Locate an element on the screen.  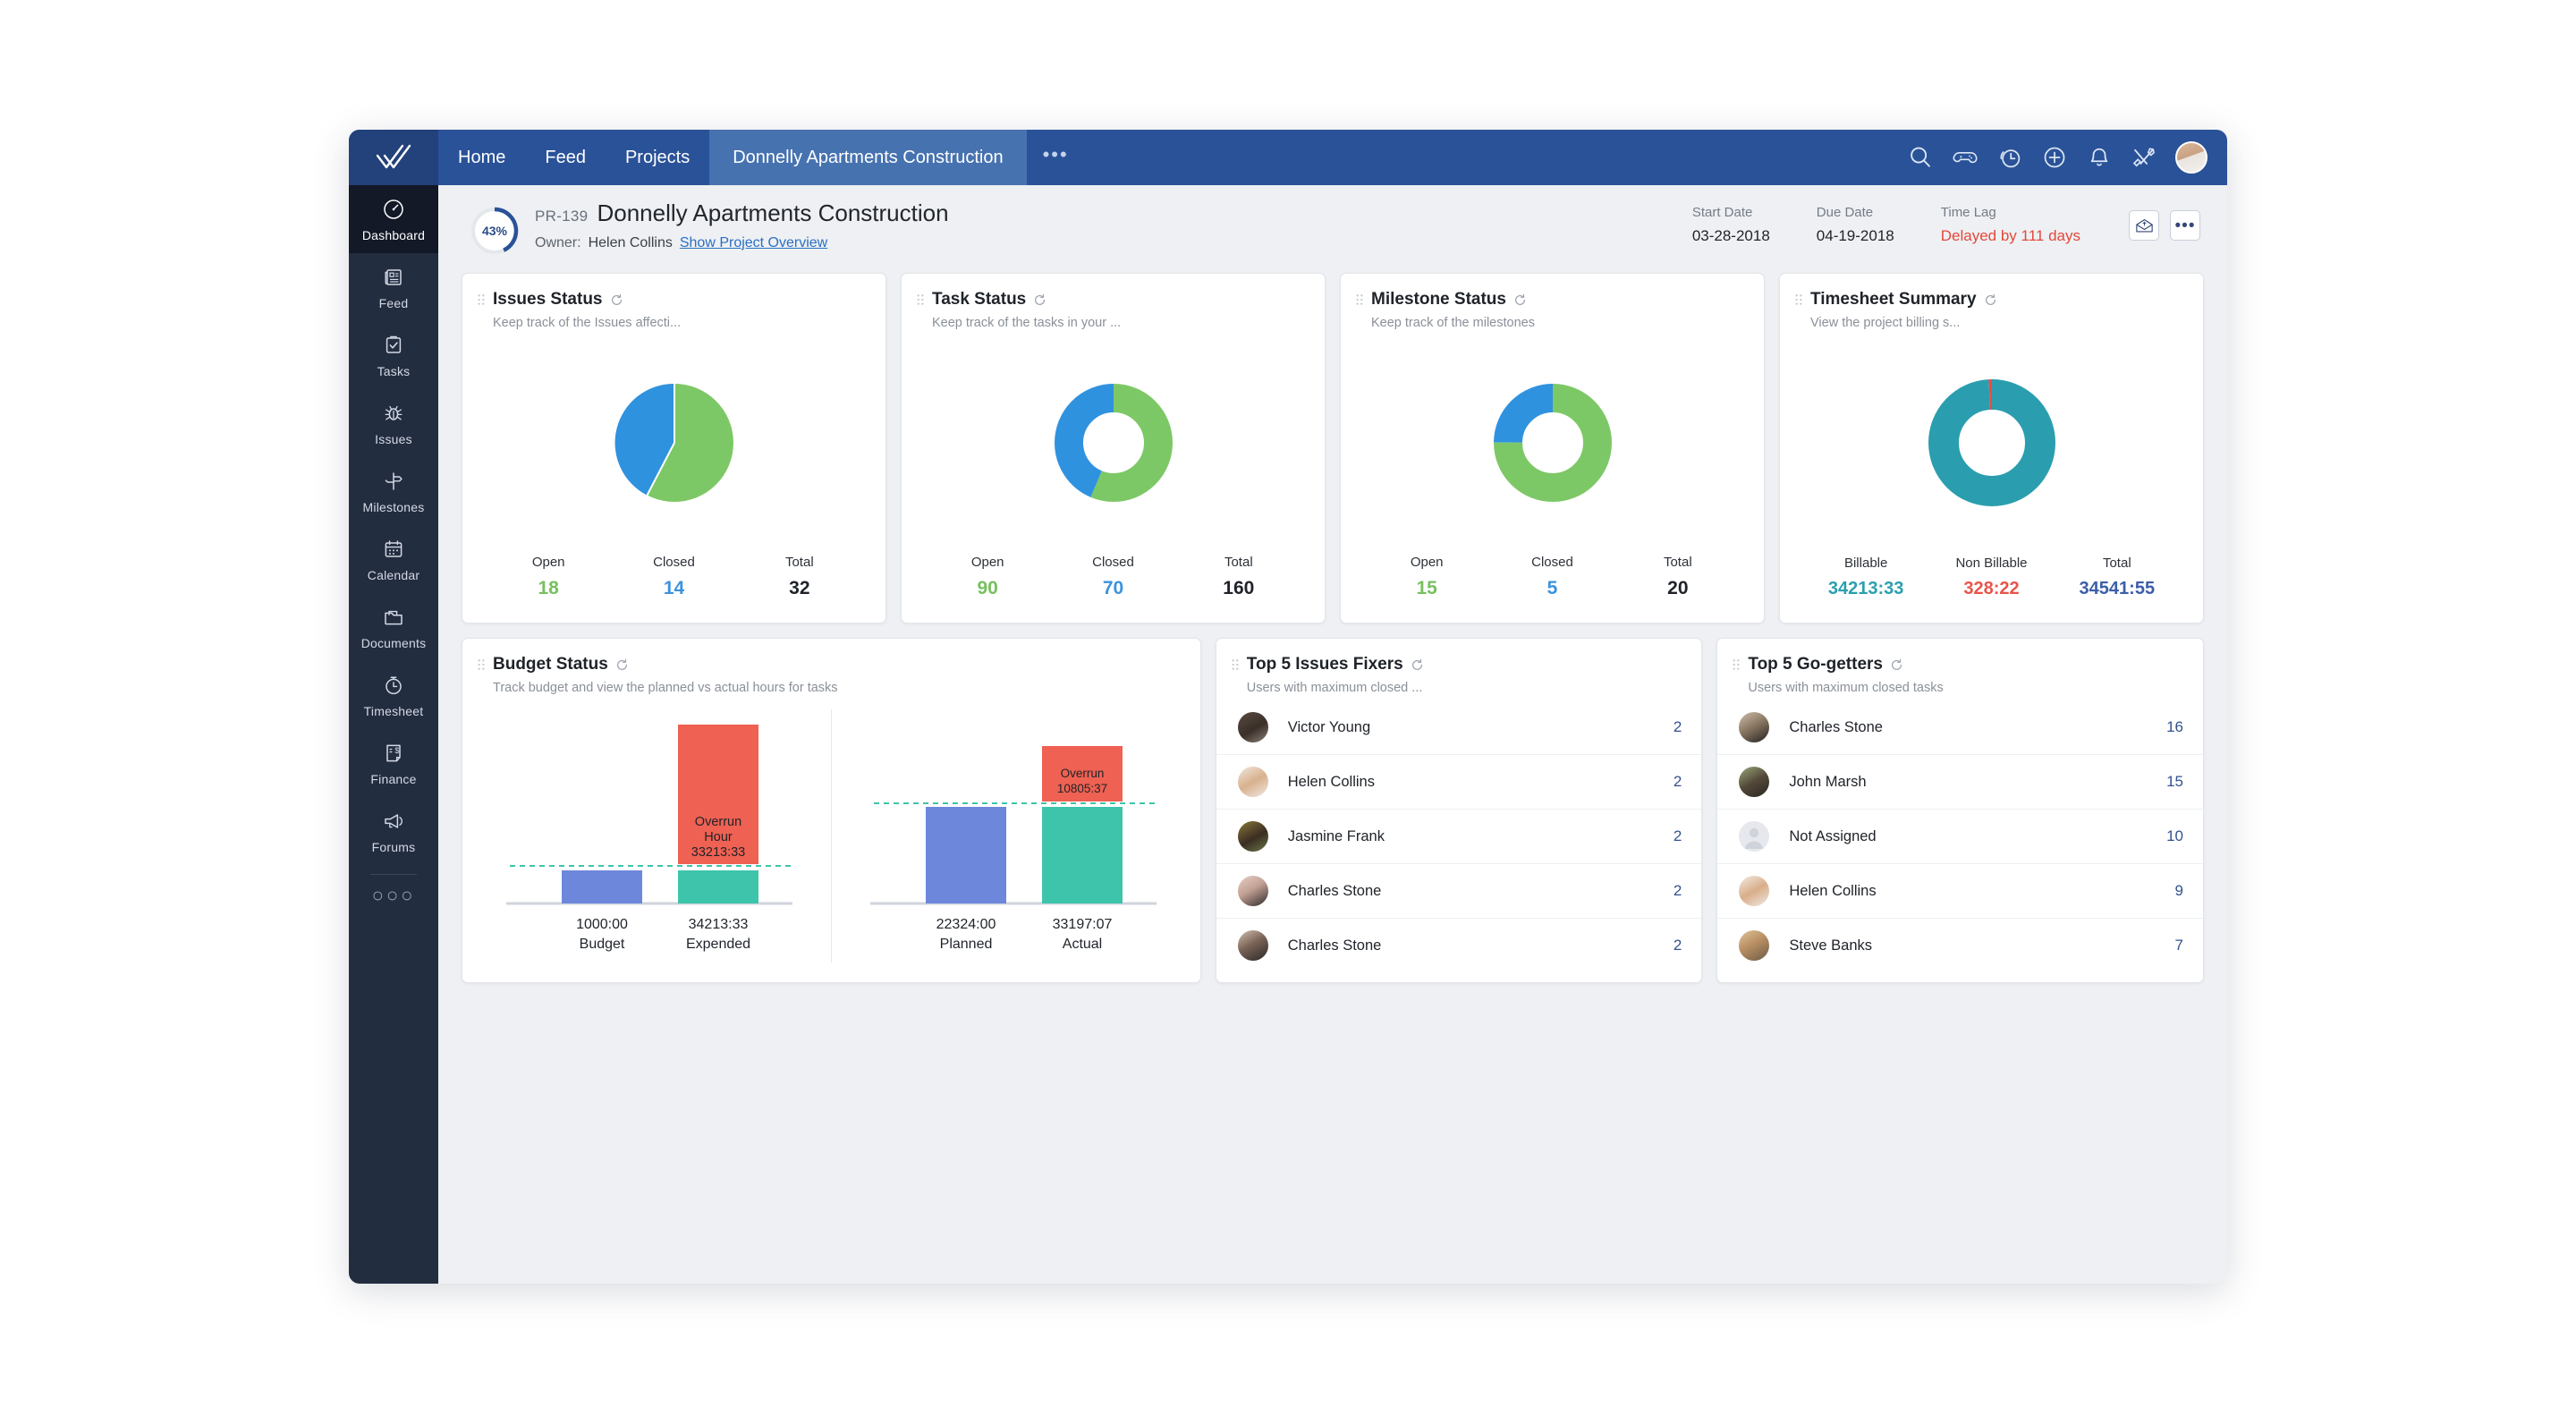
milestone-donut-chart is located at coordinates (1552, 442).